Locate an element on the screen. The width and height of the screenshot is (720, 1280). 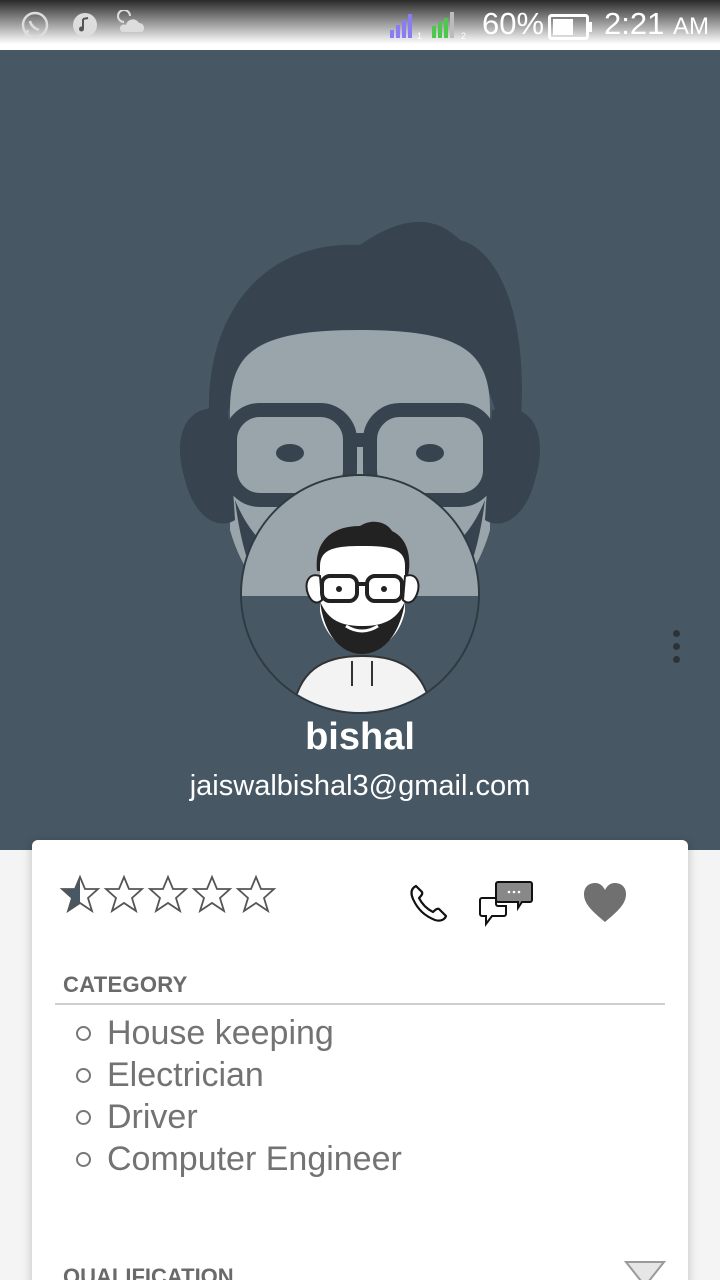
profile-avatar is located at coordinates (360, 594).